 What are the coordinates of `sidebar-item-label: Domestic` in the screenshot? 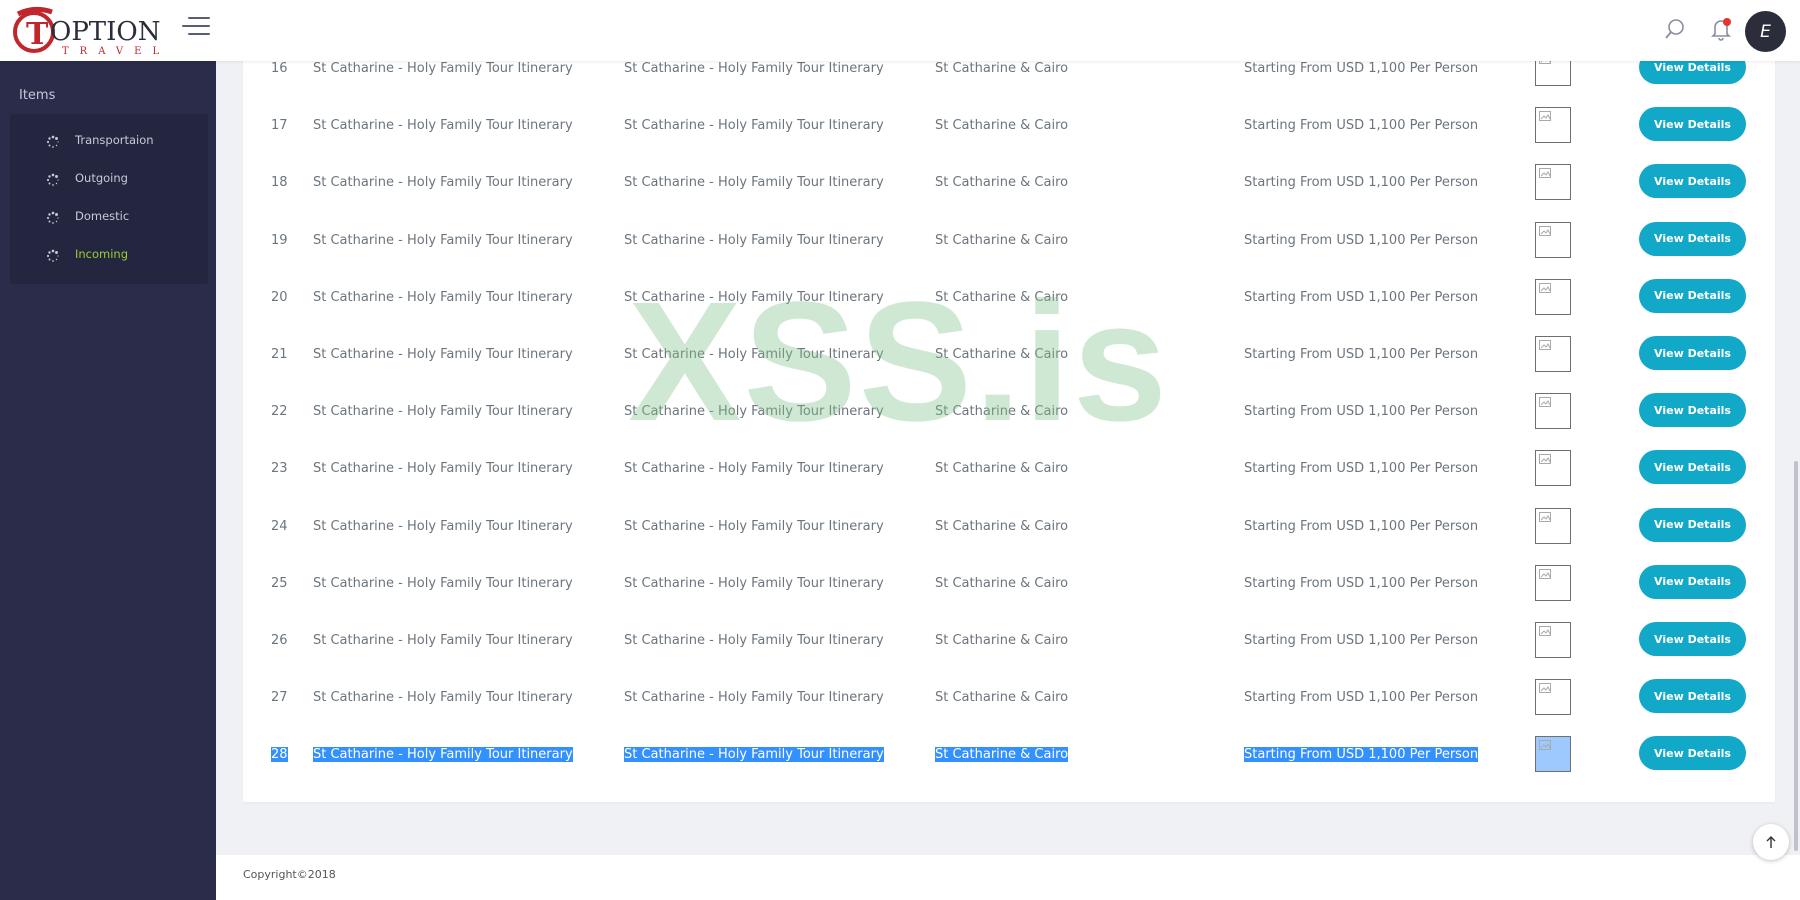 It's located at (102, 216).